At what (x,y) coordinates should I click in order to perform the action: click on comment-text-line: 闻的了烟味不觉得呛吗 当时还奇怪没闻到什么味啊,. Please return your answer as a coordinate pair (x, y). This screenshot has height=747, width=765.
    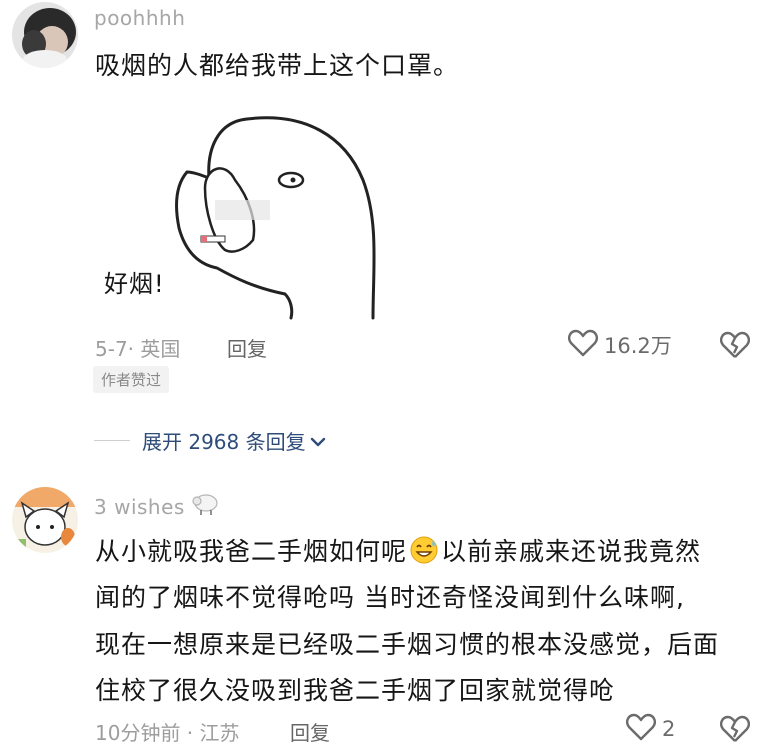
    Looking at the image, I should click on (390, 597).